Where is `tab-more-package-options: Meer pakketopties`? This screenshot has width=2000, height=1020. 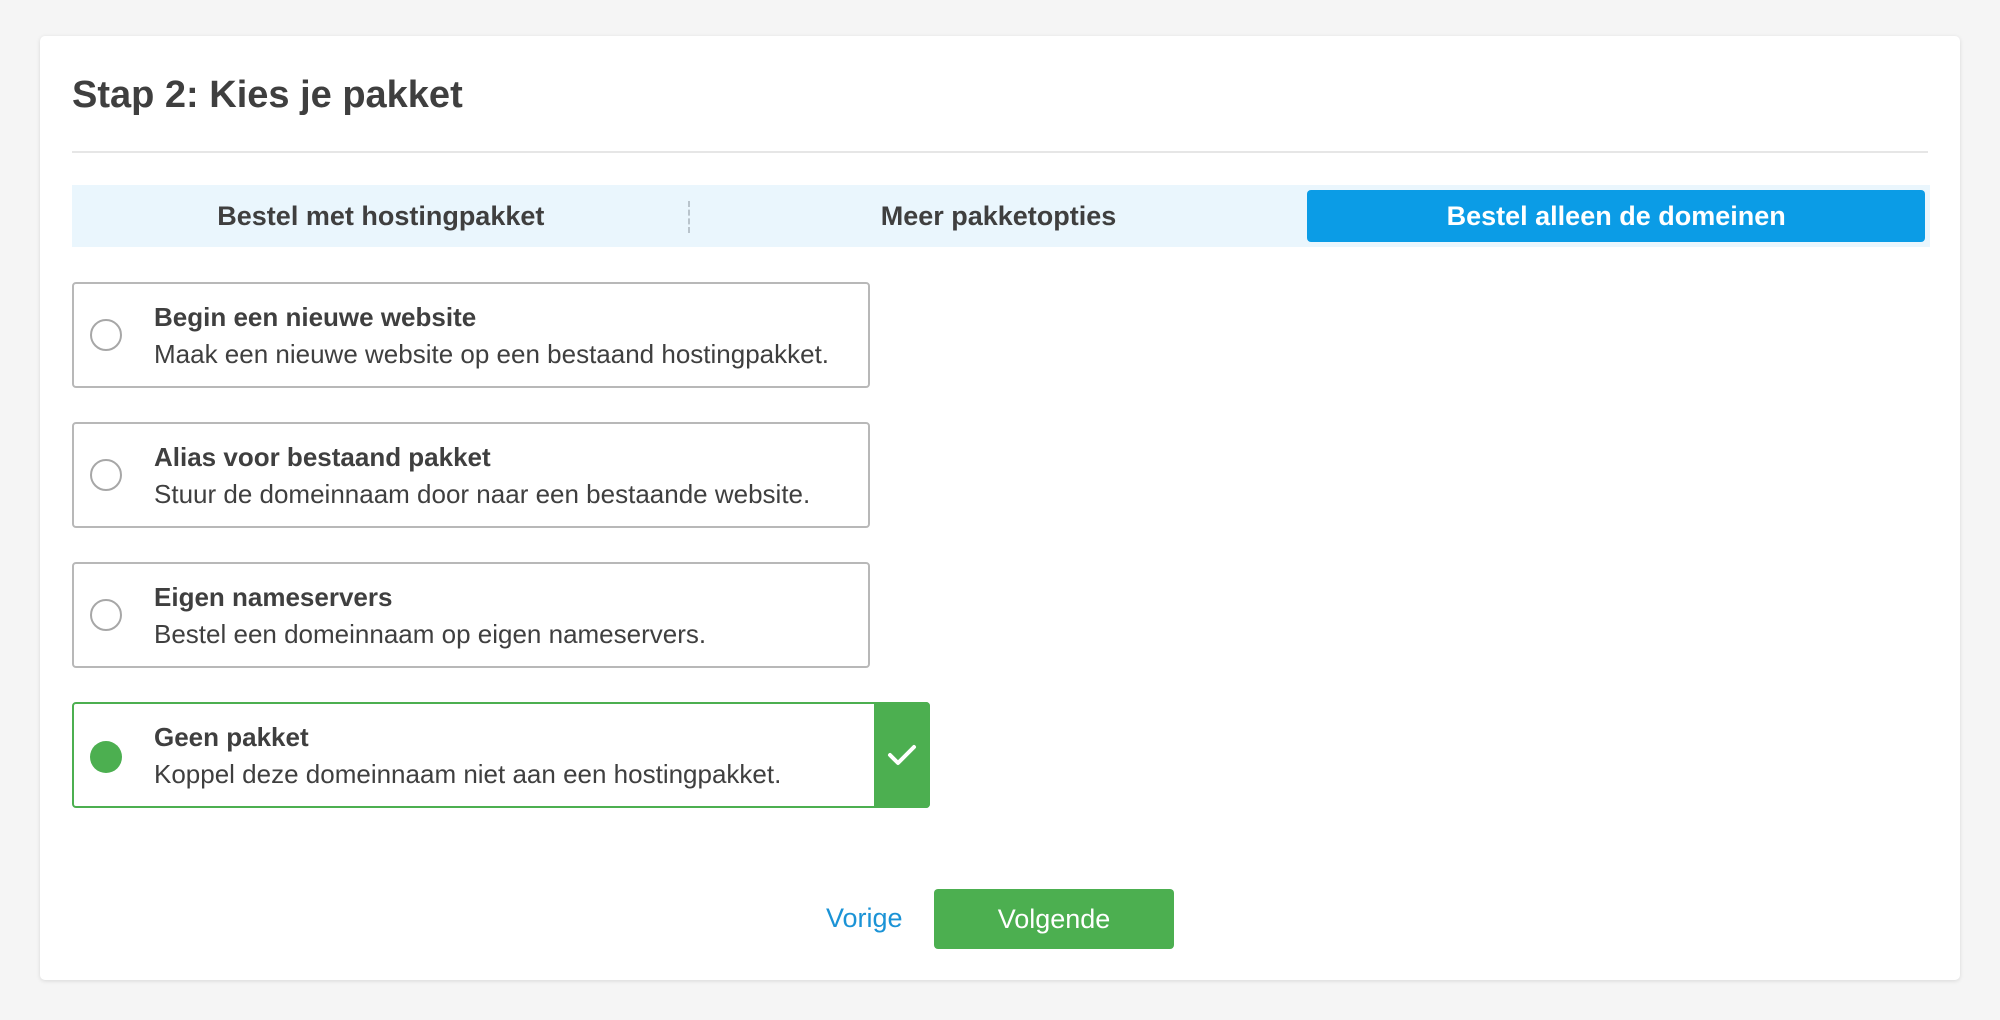 tab-more-package-options: Meer pakketopties is located at coordinates (999, 216).